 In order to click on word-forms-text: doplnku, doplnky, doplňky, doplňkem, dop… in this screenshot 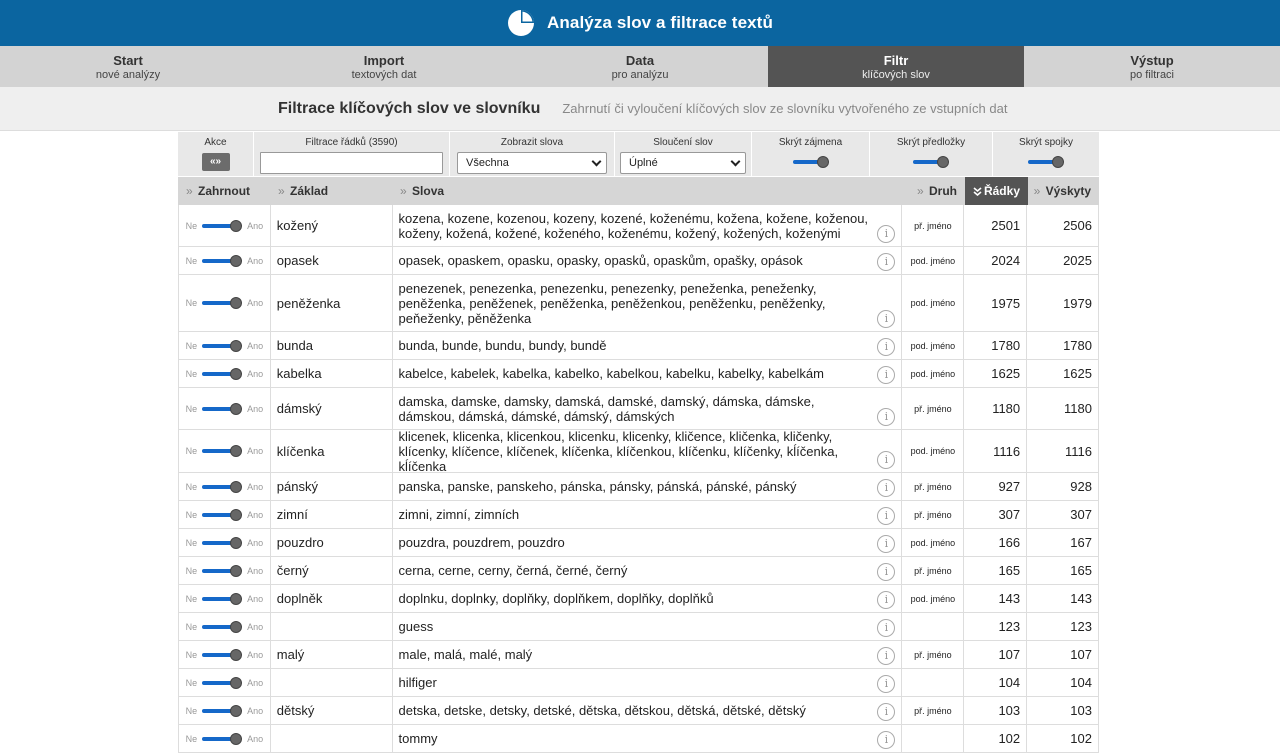, I will do `click(556, 598)`.